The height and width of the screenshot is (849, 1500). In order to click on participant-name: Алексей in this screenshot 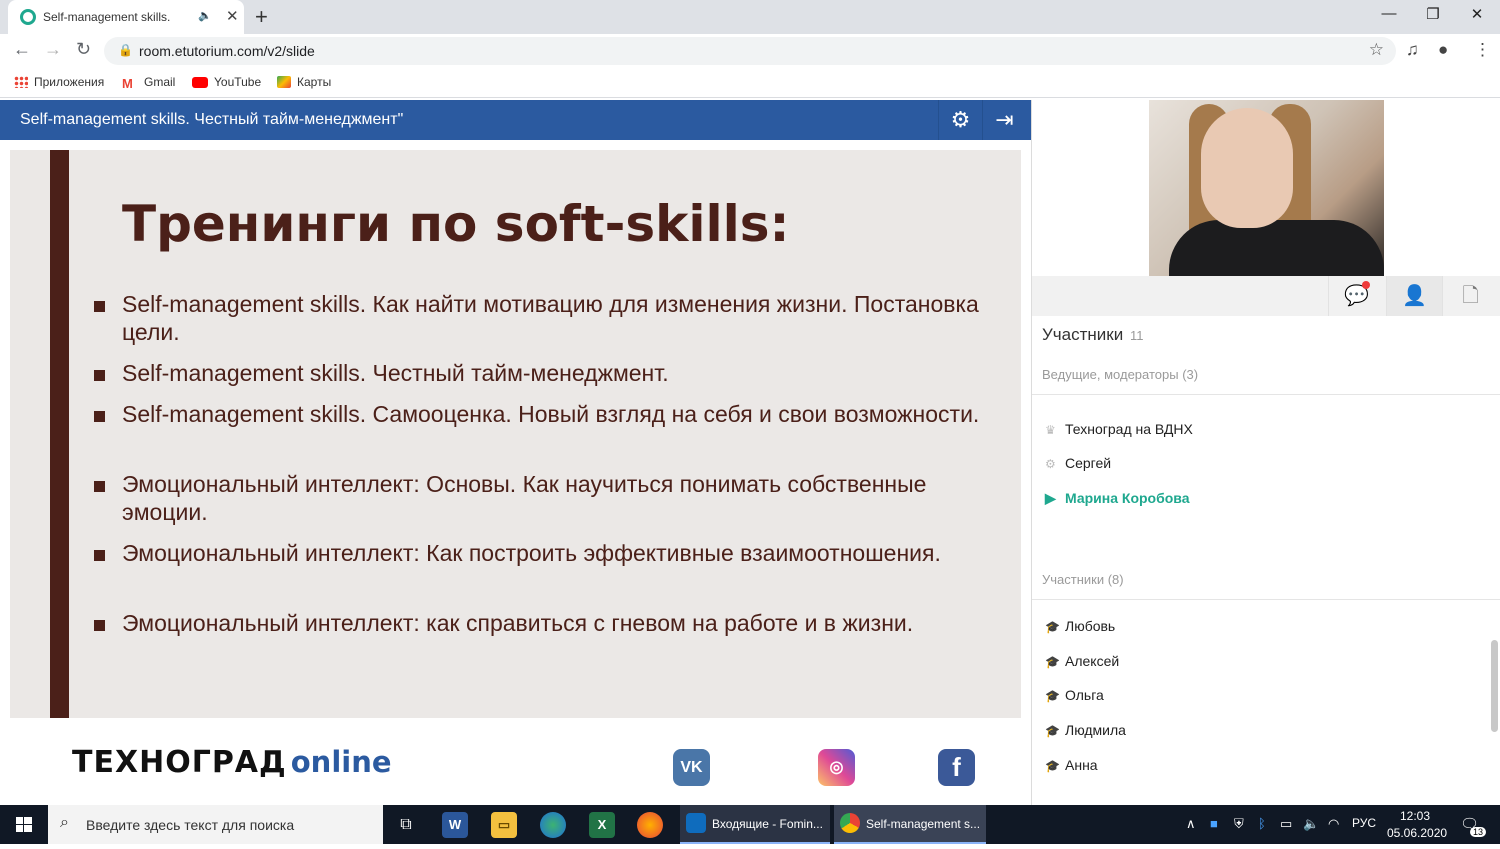, I will do `click(1092, 661)`.